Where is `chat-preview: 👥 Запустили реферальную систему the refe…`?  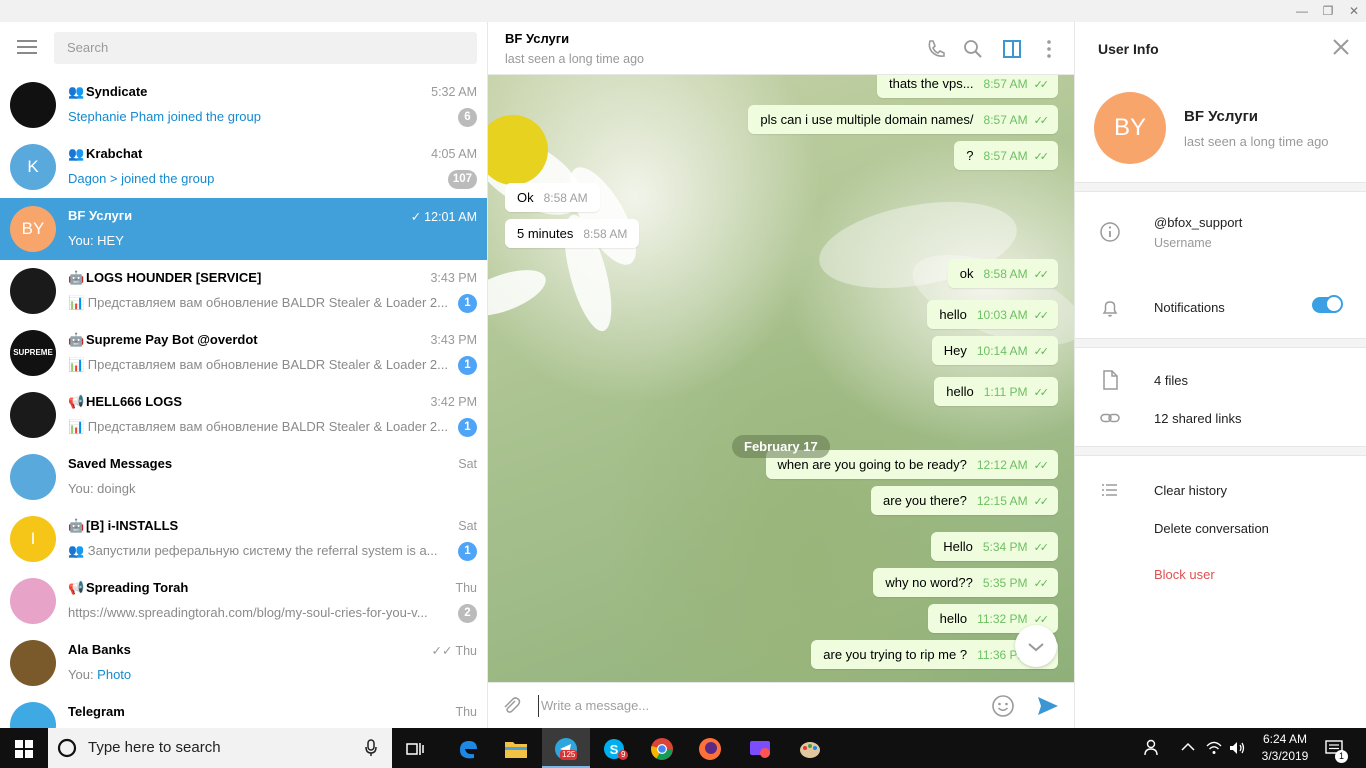
chat-preview: 👥 Запустили реферальную систему the refe… is located at coordinates (258, 551).